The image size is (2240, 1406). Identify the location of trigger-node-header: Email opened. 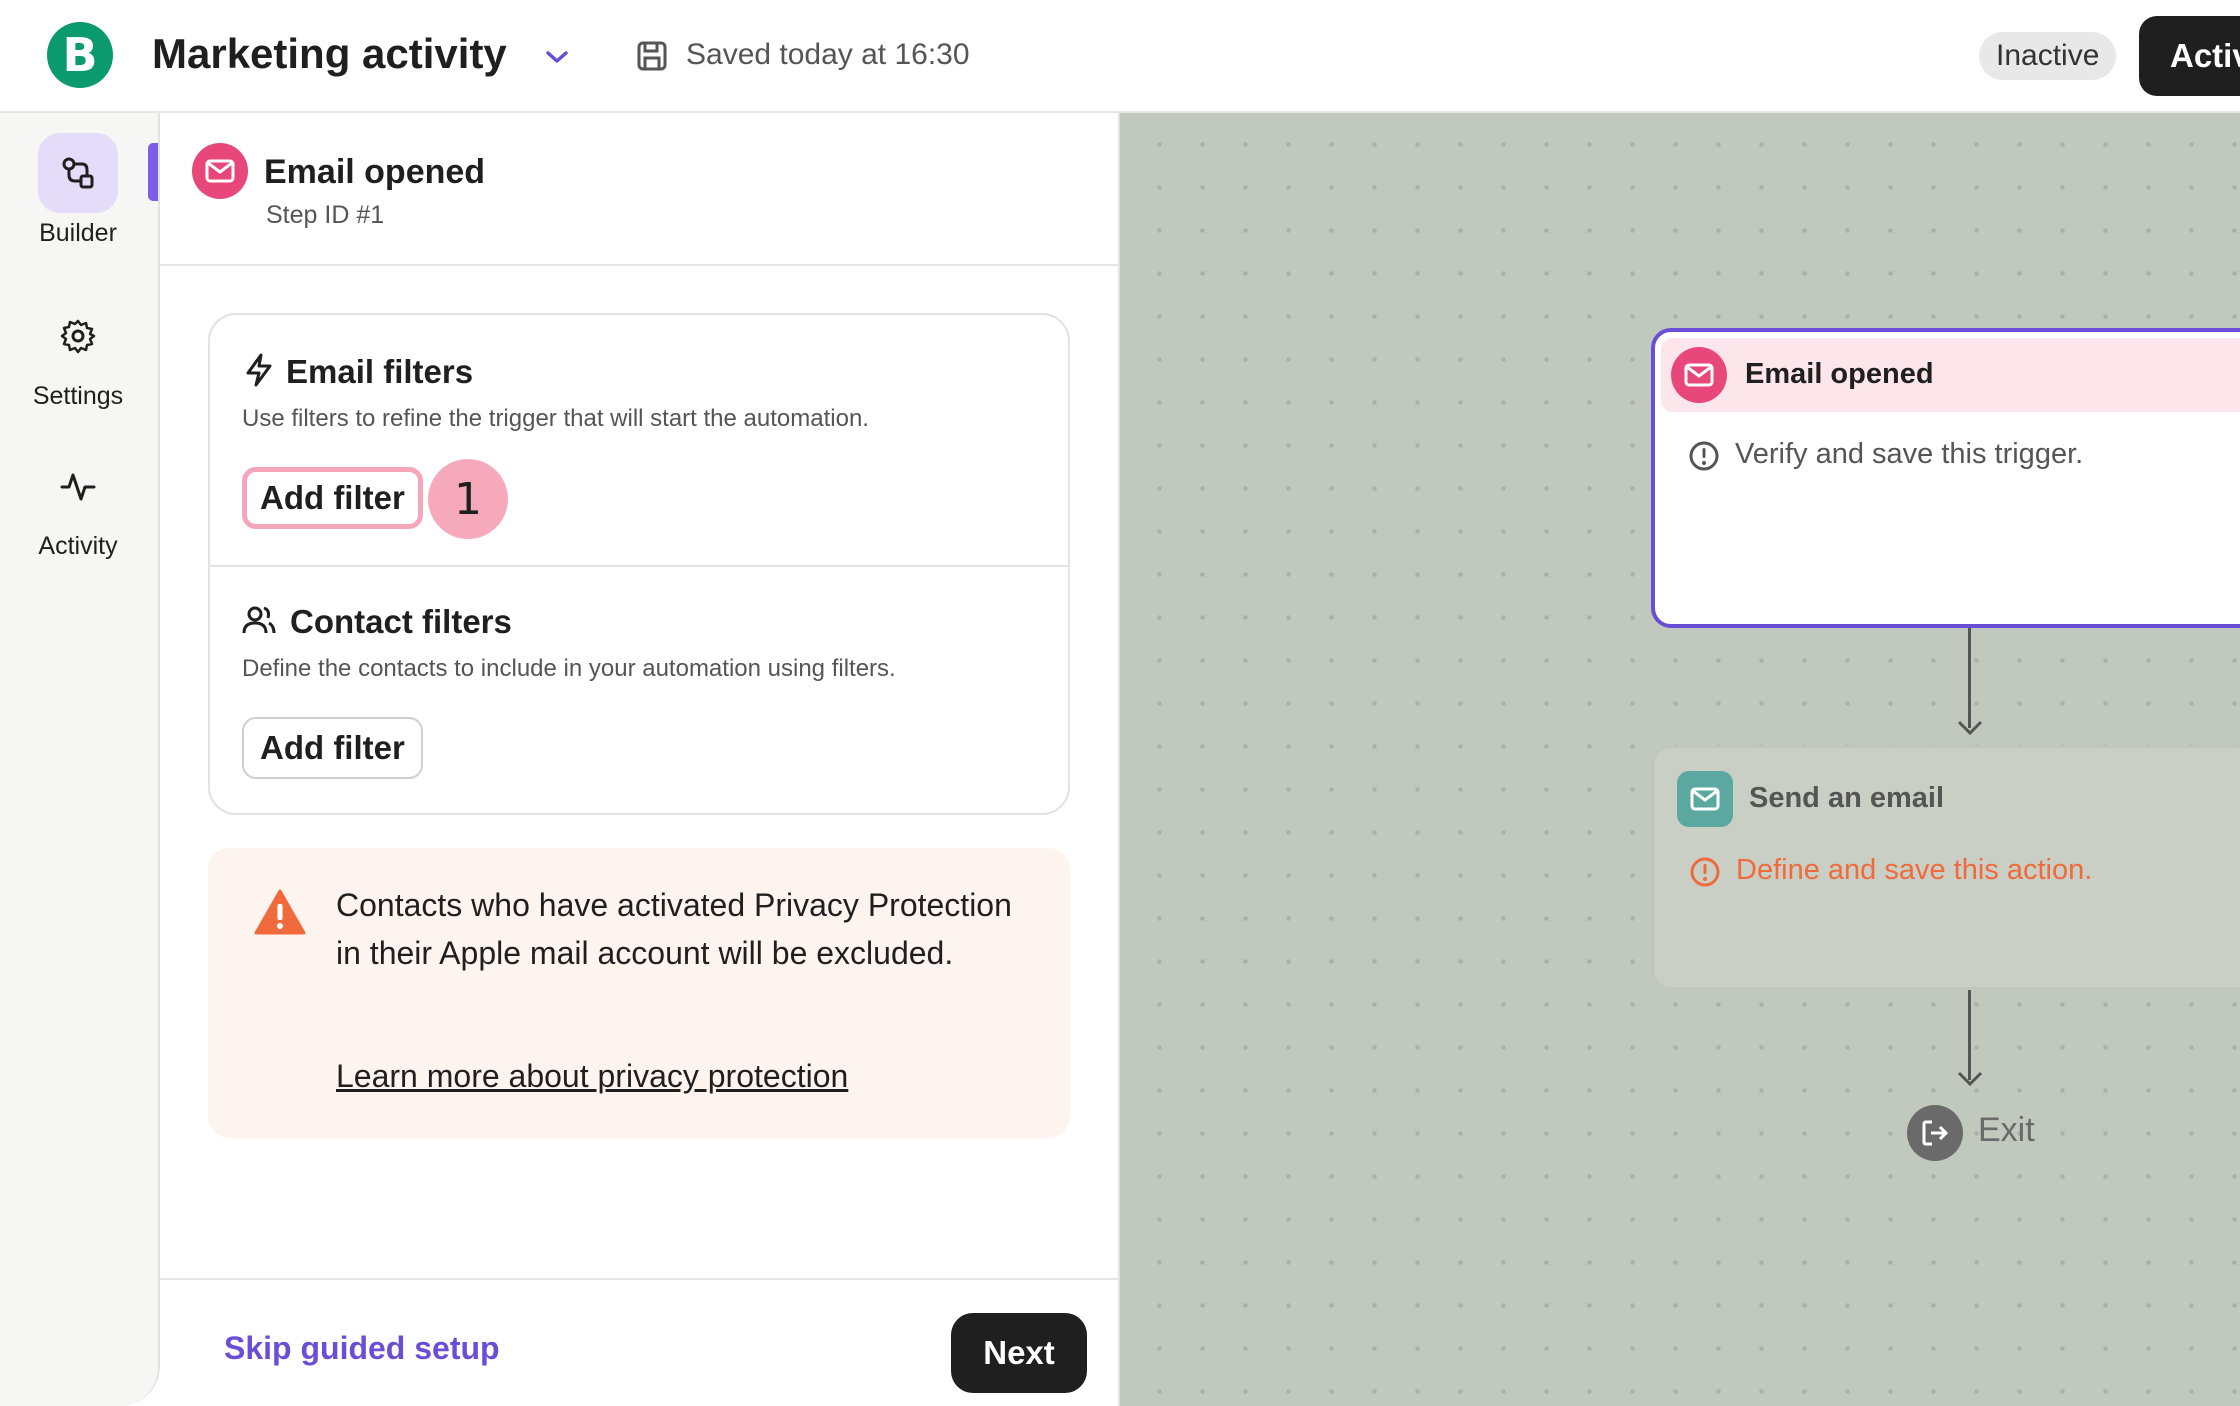
(1950, 375).